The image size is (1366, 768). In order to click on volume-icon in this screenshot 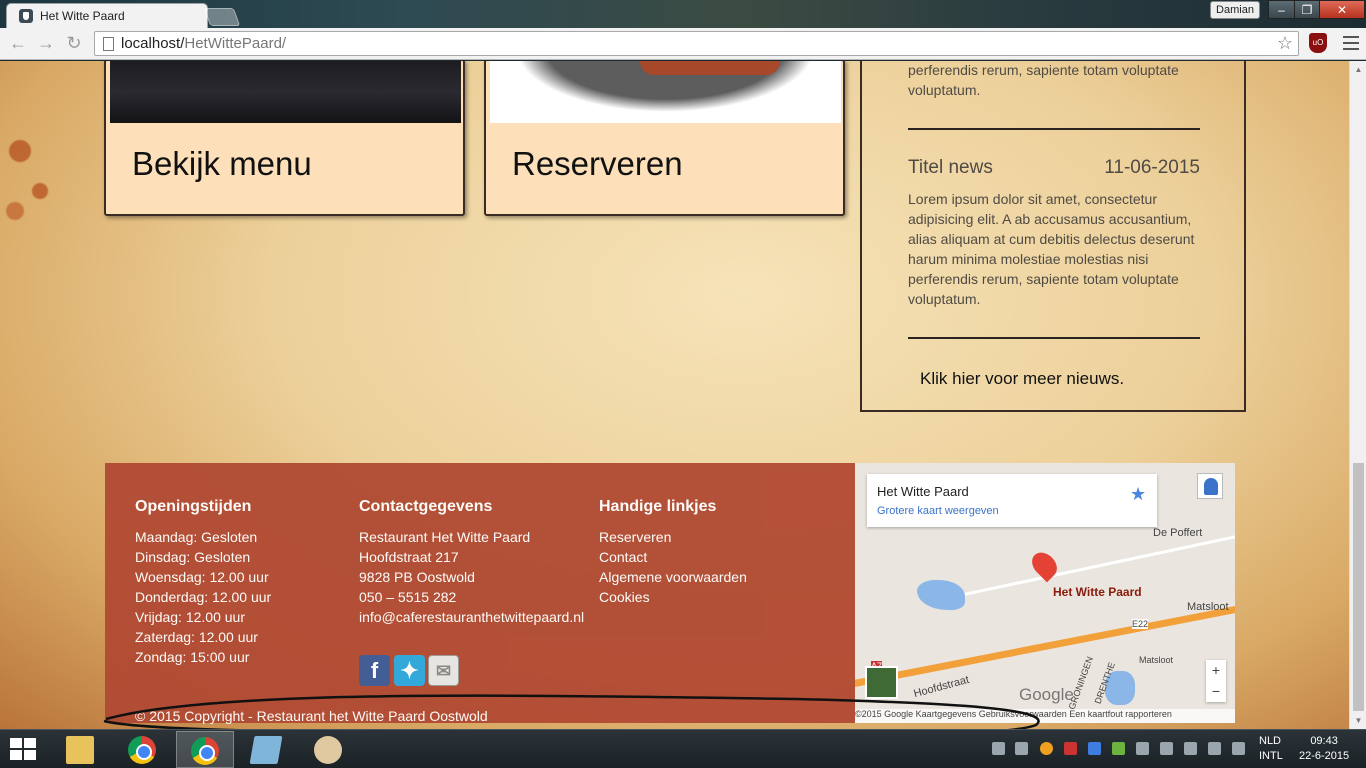, I will do `click(1238, 748)`.